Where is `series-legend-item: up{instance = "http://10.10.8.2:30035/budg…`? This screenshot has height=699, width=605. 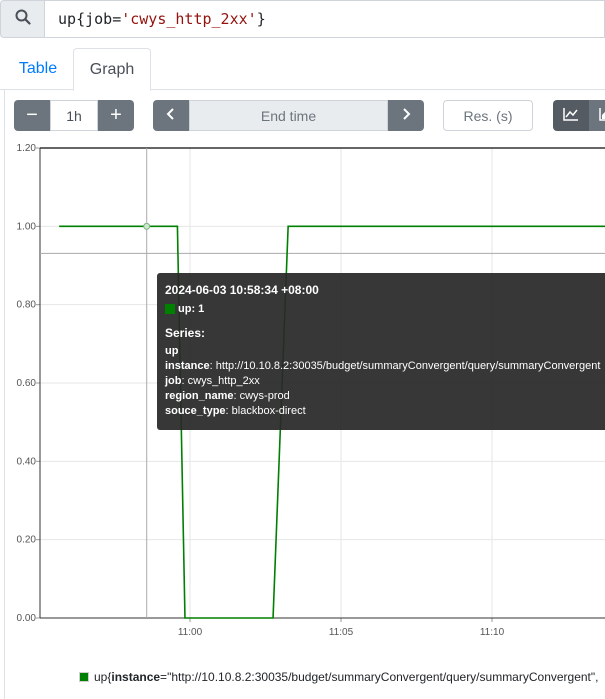 series-legend-item: up{instance = "http://10.10.8.2:30035/budg… is located at coordinates (341, 677).